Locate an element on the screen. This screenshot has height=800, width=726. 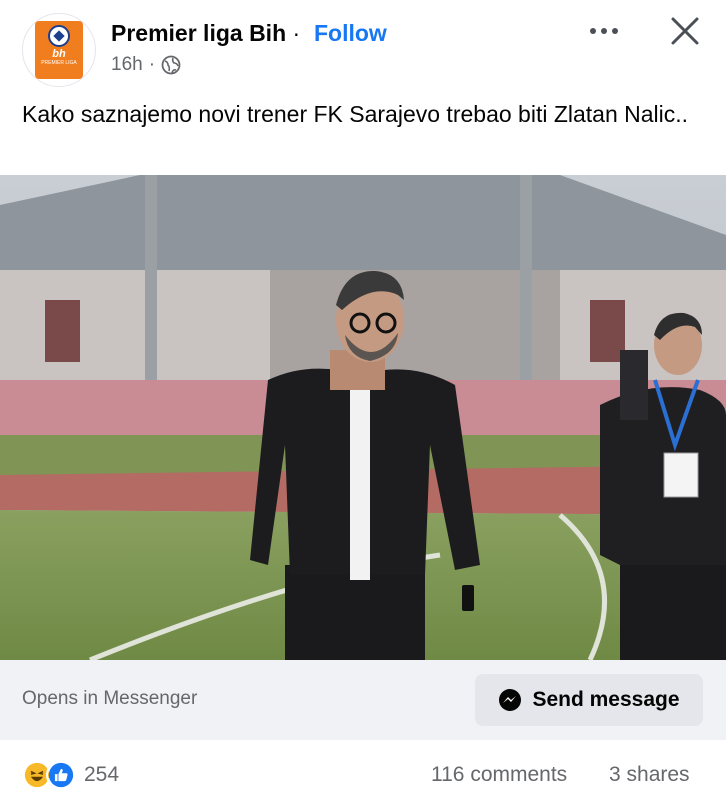
like-reaction-icon is located at coordinates (61, 775).